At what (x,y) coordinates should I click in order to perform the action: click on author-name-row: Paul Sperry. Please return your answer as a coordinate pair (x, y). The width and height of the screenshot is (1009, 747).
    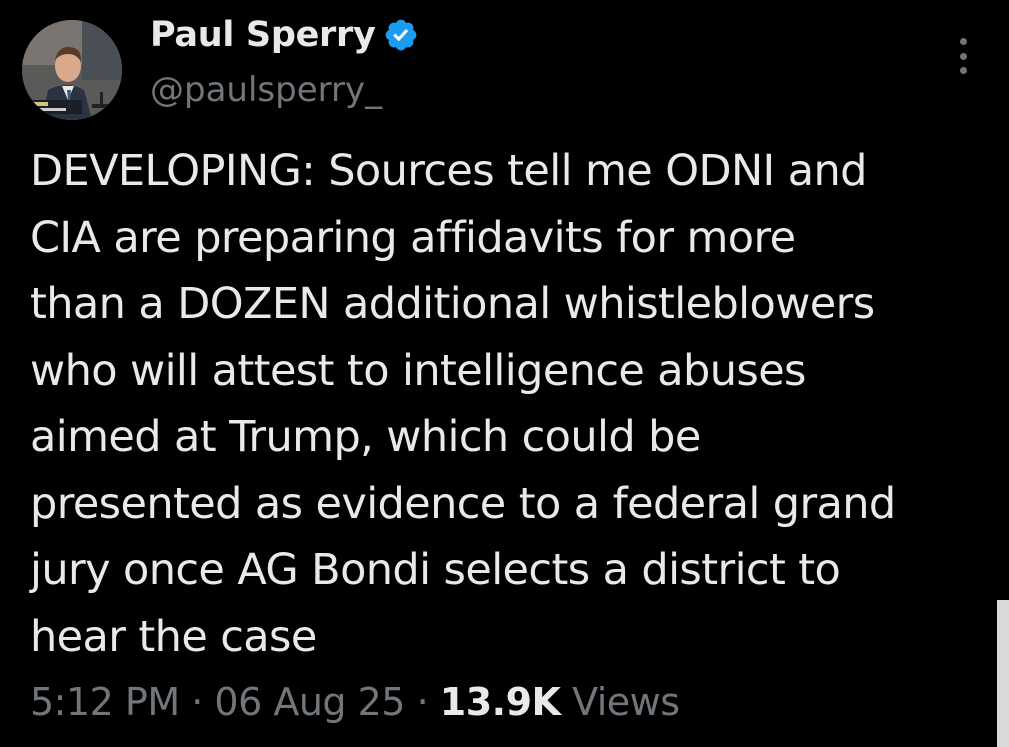
    Looking at the image, I should click on (284, 35).